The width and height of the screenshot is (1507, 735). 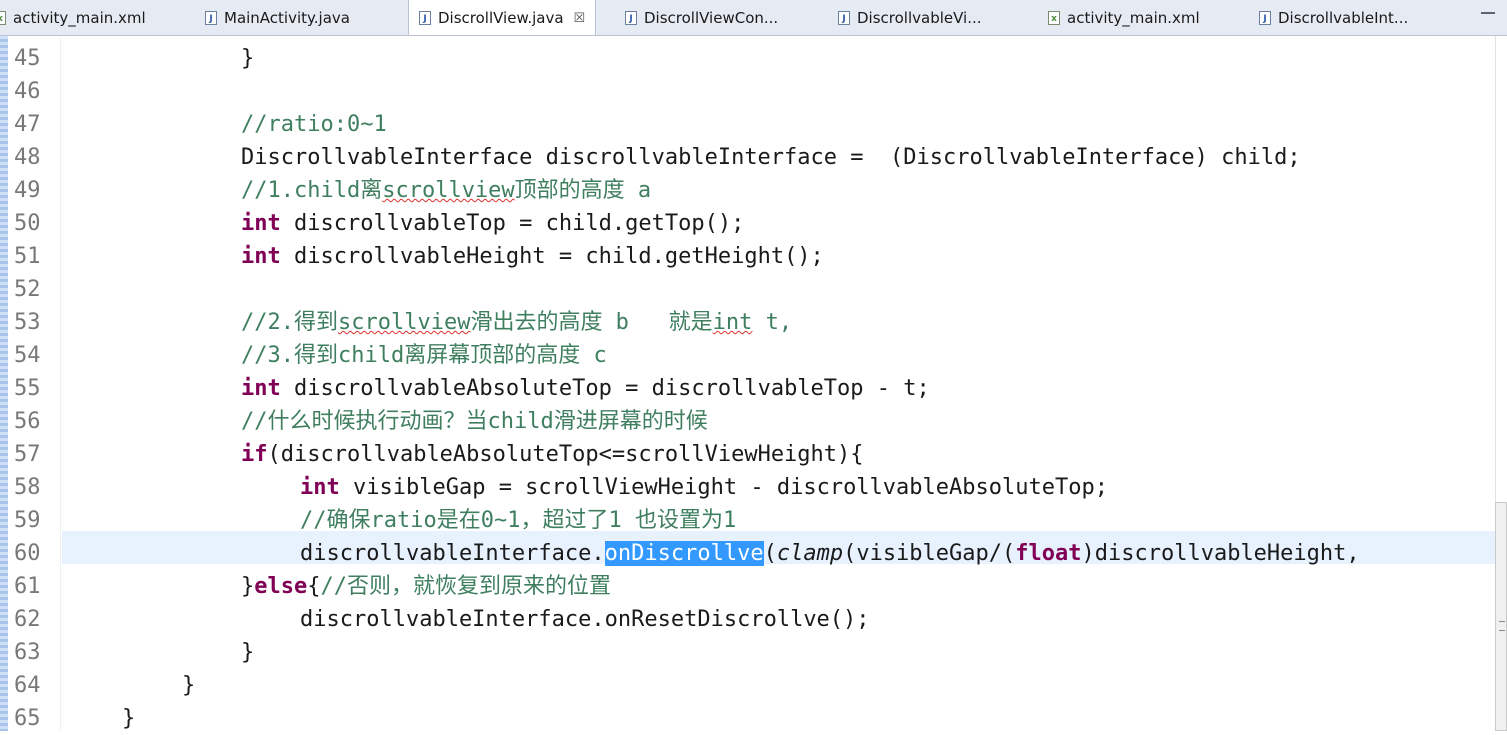 What do you see at coordinates (27, 190) in the screenshot?
I see `line-number: 49` at bounding box center [27, 190].